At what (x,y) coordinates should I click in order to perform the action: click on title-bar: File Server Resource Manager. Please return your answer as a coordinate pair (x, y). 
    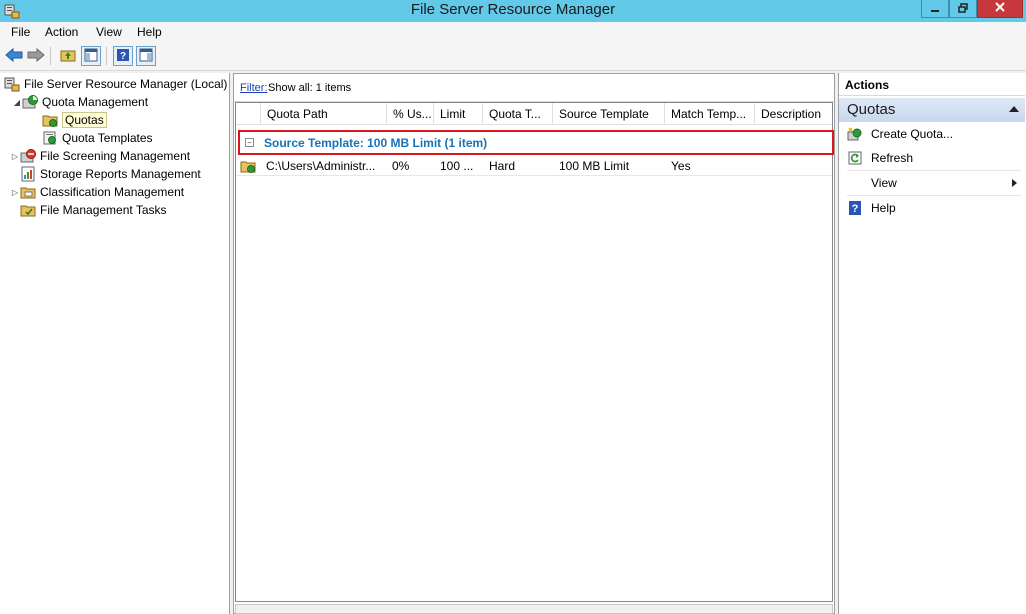
    Looking at the image, I should click on (513, 11).